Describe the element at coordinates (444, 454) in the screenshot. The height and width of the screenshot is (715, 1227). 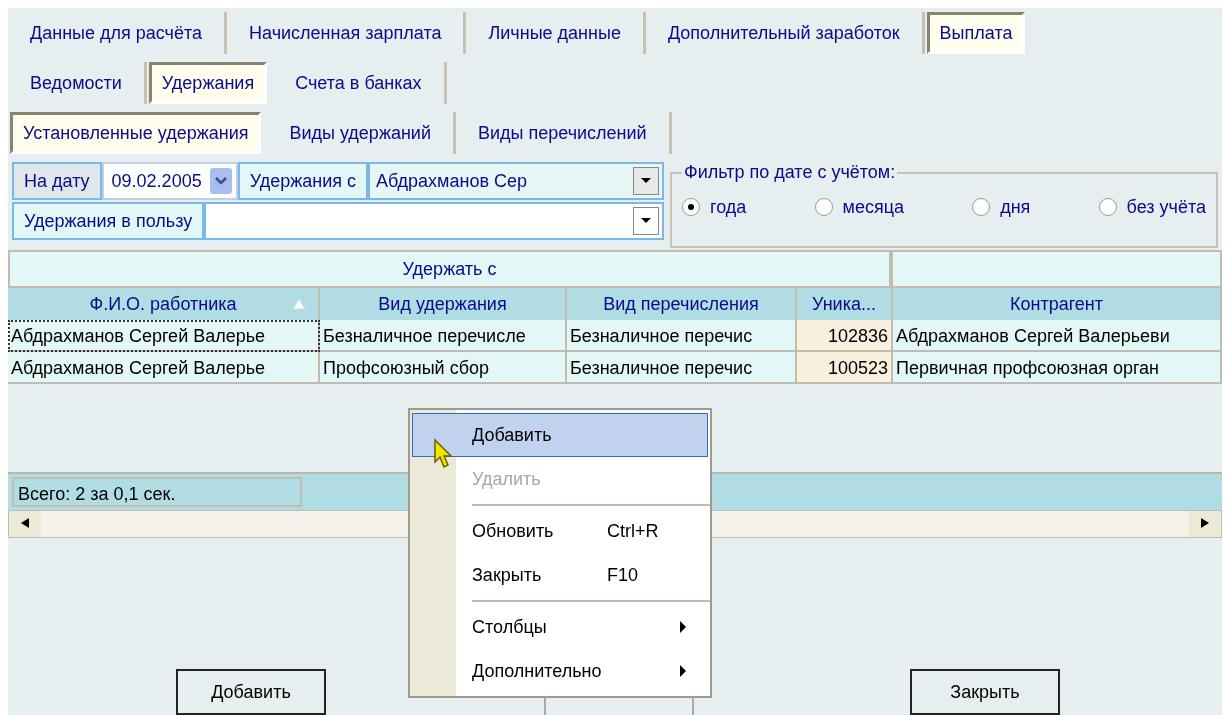
I see `mouse-pointer-icon` at that location.